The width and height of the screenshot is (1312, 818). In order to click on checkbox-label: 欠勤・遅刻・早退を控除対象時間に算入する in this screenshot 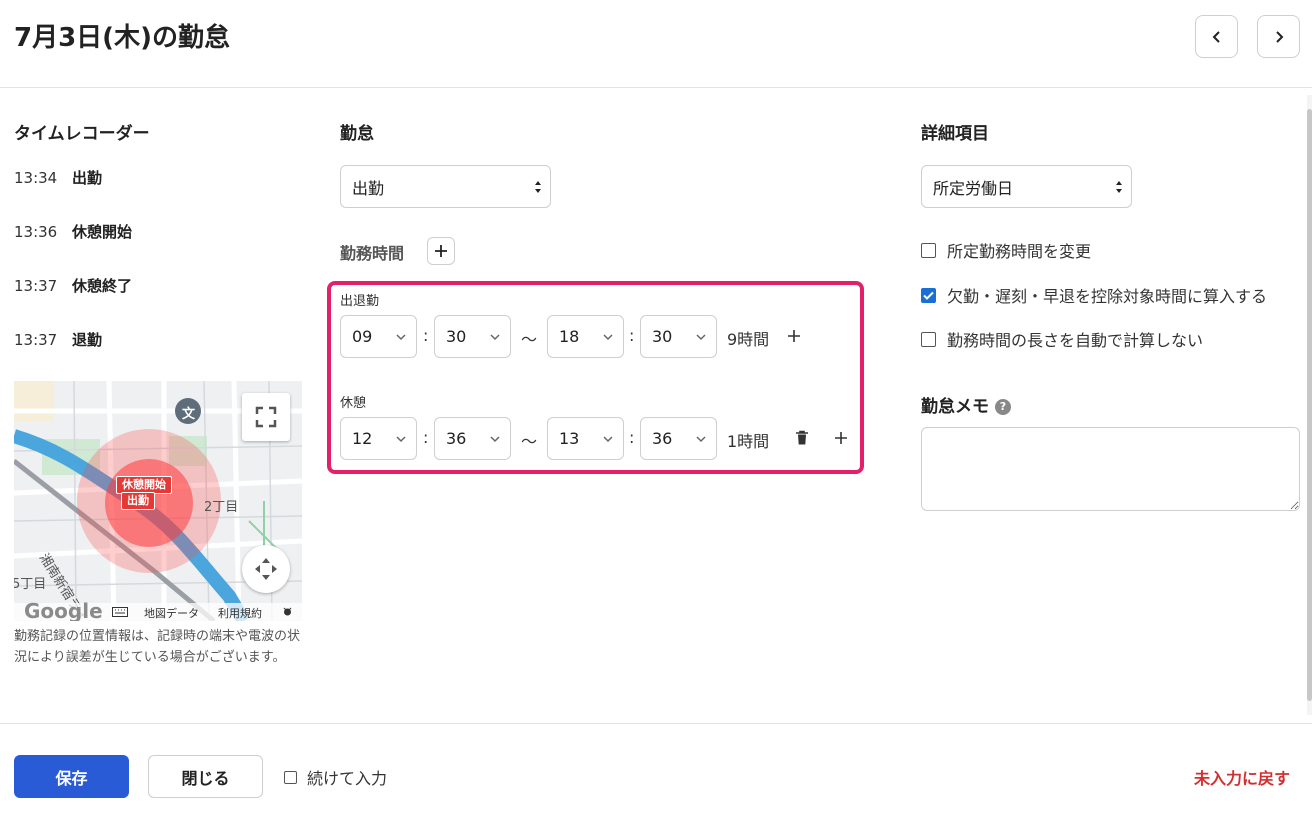, I will do `click(1107, 296)`.